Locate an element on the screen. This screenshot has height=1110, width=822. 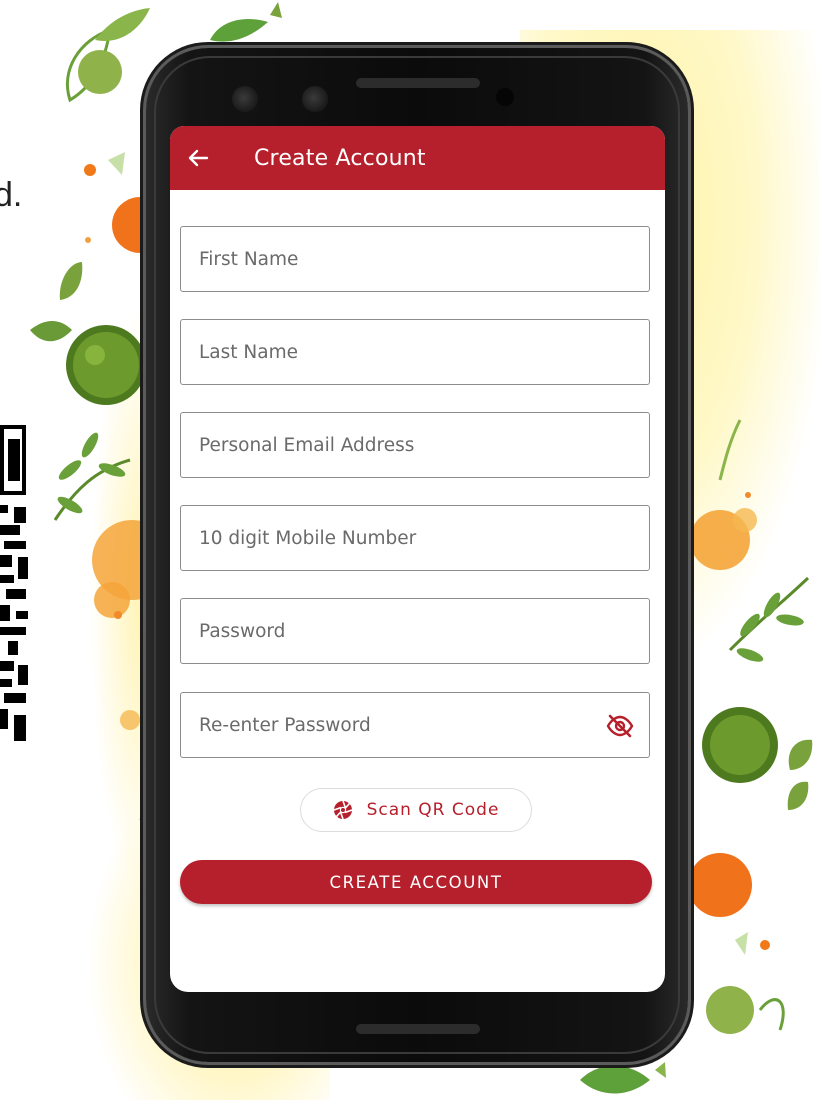
page-title: Create Account is located at coordinates (340, 158).